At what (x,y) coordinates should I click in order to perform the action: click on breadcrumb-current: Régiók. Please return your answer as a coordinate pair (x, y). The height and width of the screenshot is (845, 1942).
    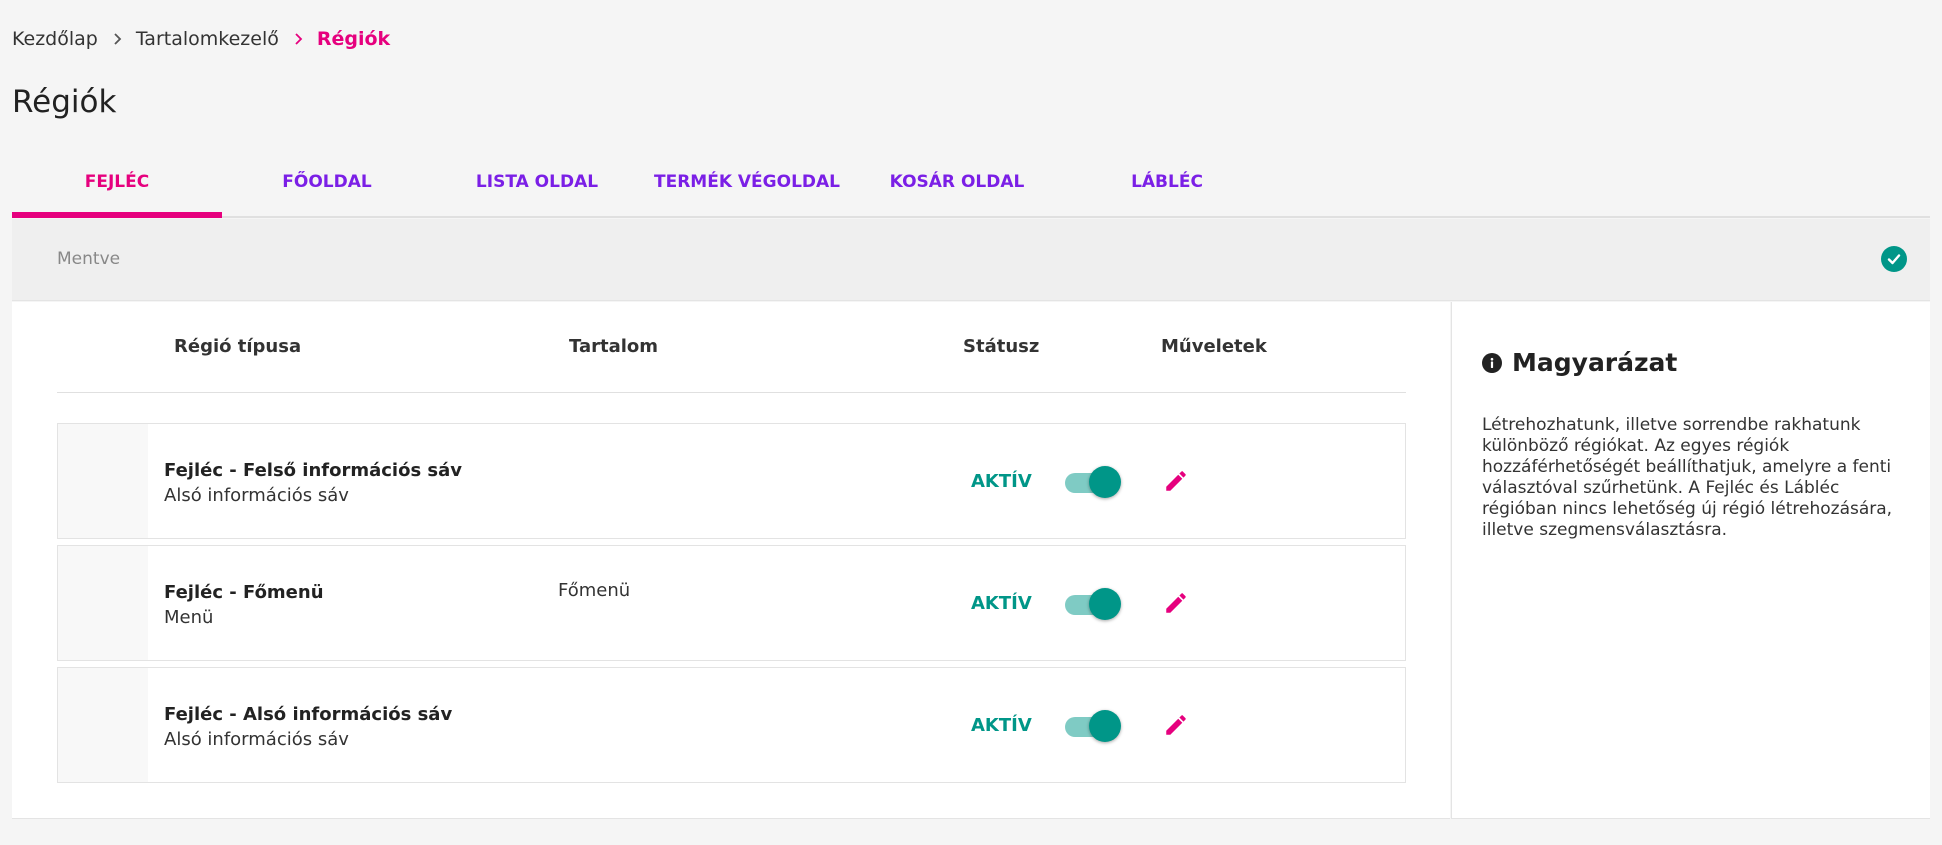
    Looking at the image, I should click on (353, 39).